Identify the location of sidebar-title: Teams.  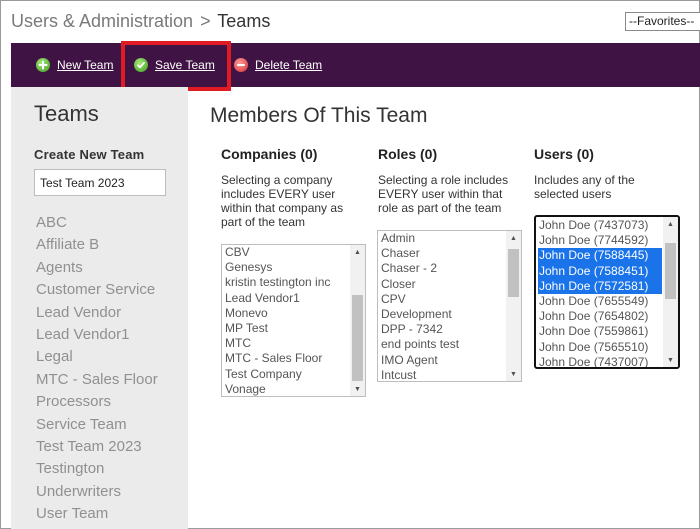
(66, 113).